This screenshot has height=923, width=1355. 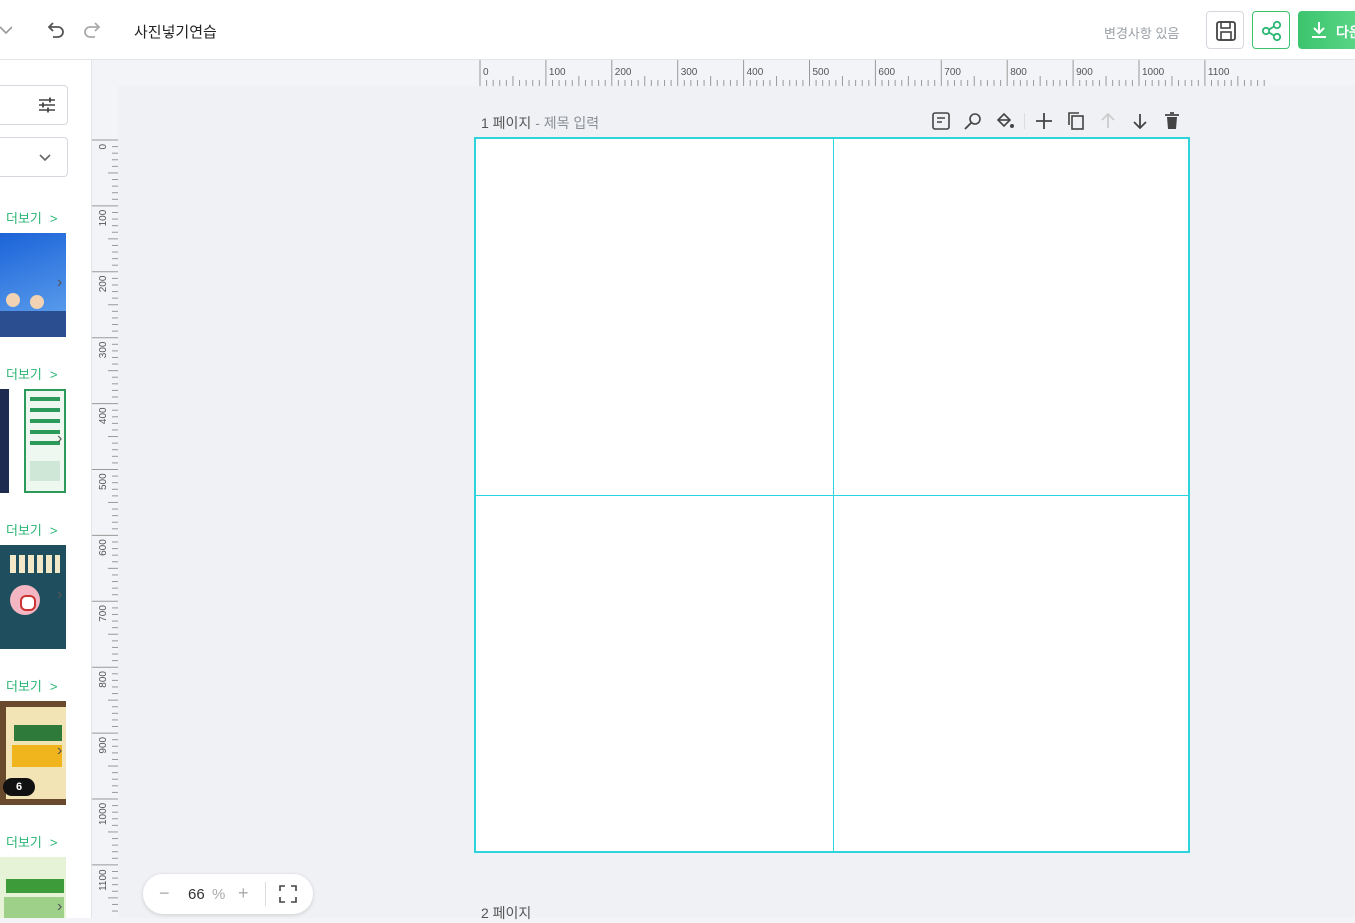 What do you see at coordinates (941, 121) in the screenshot?
I see `memo-icon` at bounding box center [941, 121].